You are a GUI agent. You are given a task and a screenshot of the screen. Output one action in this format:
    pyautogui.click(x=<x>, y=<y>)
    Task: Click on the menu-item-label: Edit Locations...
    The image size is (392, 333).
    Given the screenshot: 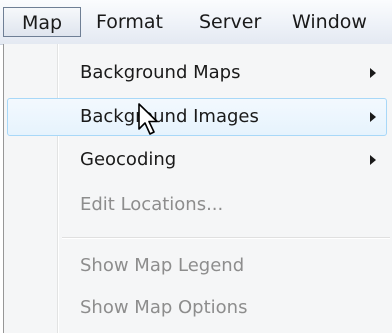 What is the action you would take?
    pyautogui.click(x=152, y=204)
    